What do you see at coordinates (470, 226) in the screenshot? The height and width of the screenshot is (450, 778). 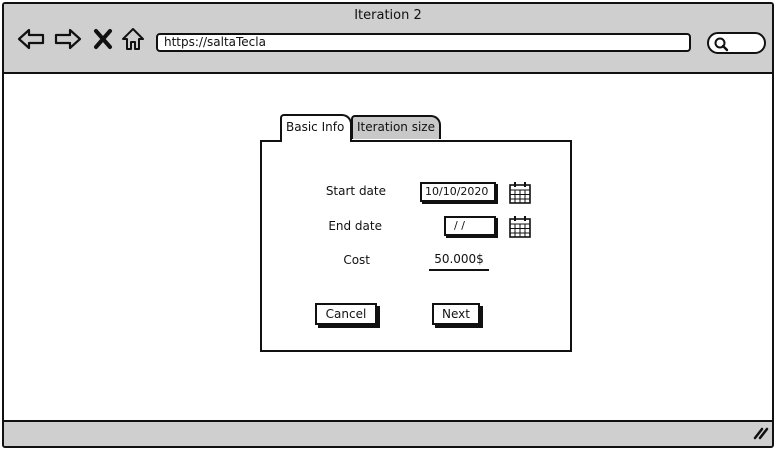 I see `end-date-field: / /` at bounding box center [470, 226].